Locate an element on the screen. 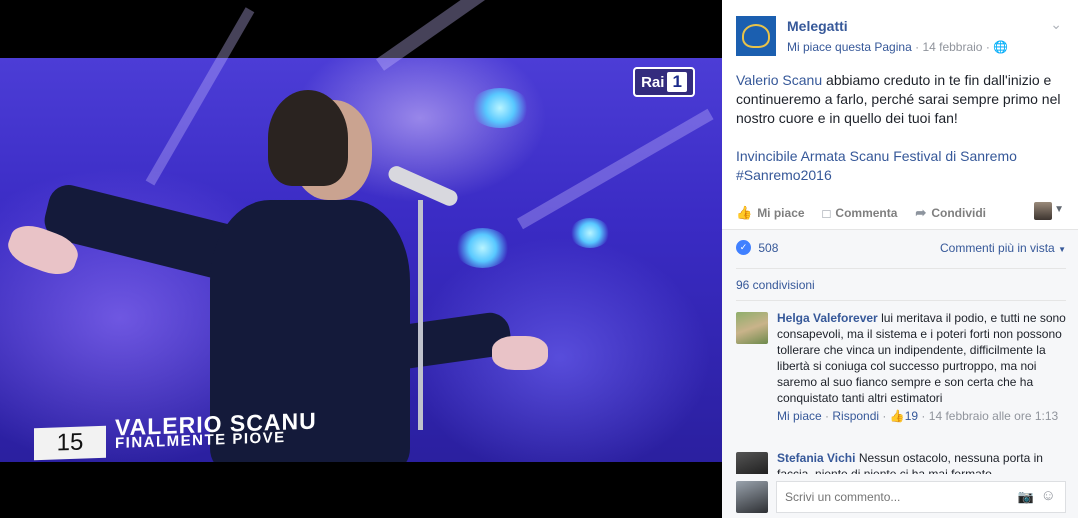  letterbox-band is located at coordinates (361, 490).